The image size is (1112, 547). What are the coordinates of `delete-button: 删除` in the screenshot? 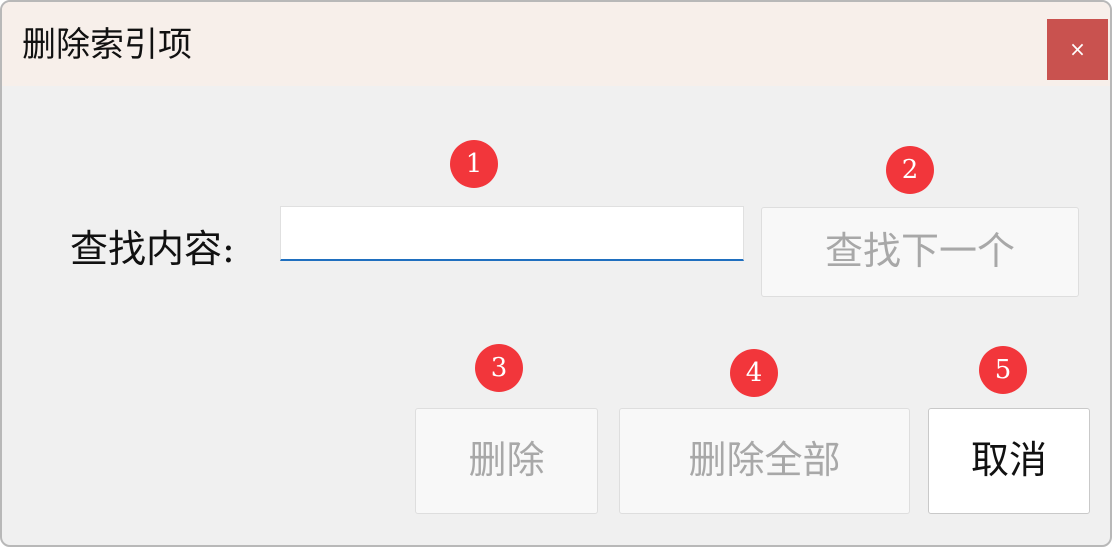 It's located at (506, 461).